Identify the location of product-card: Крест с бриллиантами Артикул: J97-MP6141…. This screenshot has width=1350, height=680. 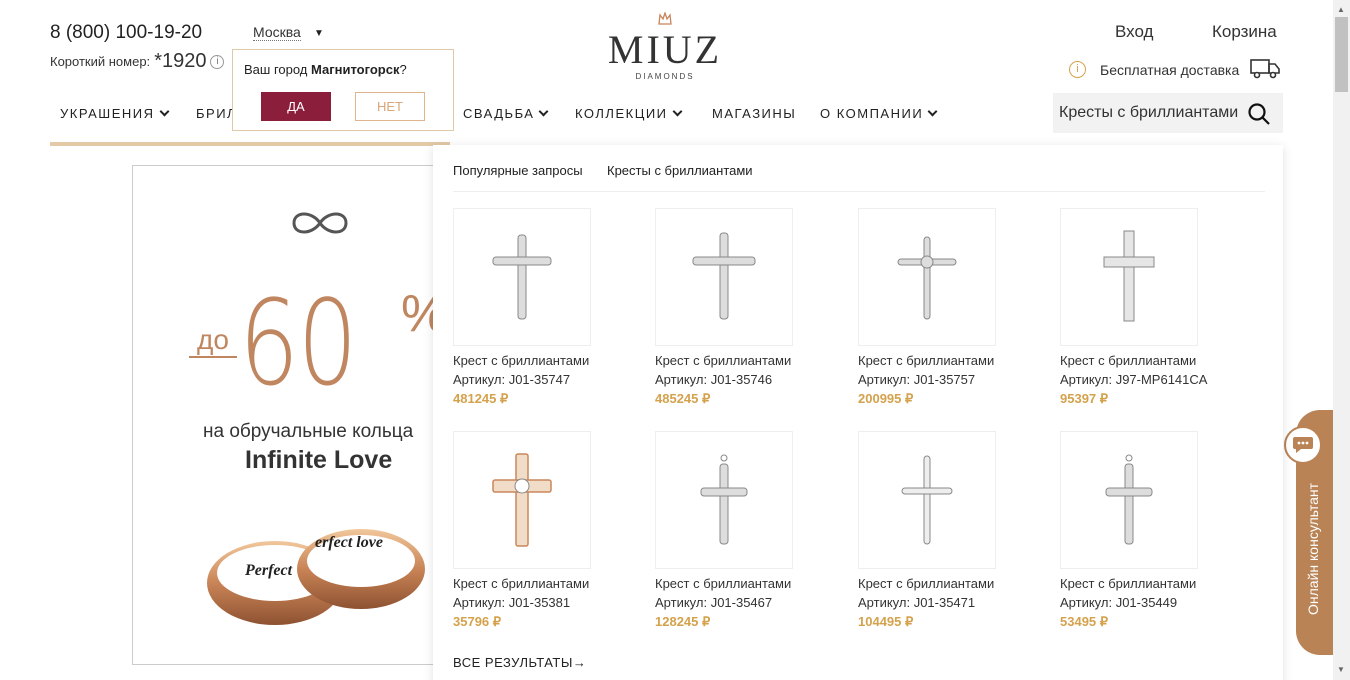
(1155, 313).